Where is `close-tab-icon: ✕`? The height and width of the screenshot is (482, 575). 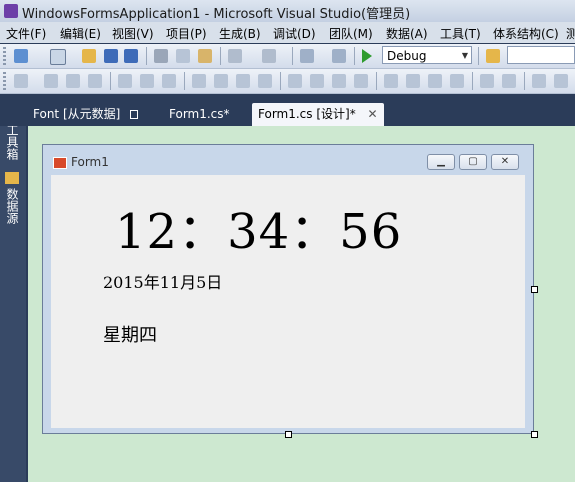 close-tab-icon: ✕ is located at coordinates (373, 114).